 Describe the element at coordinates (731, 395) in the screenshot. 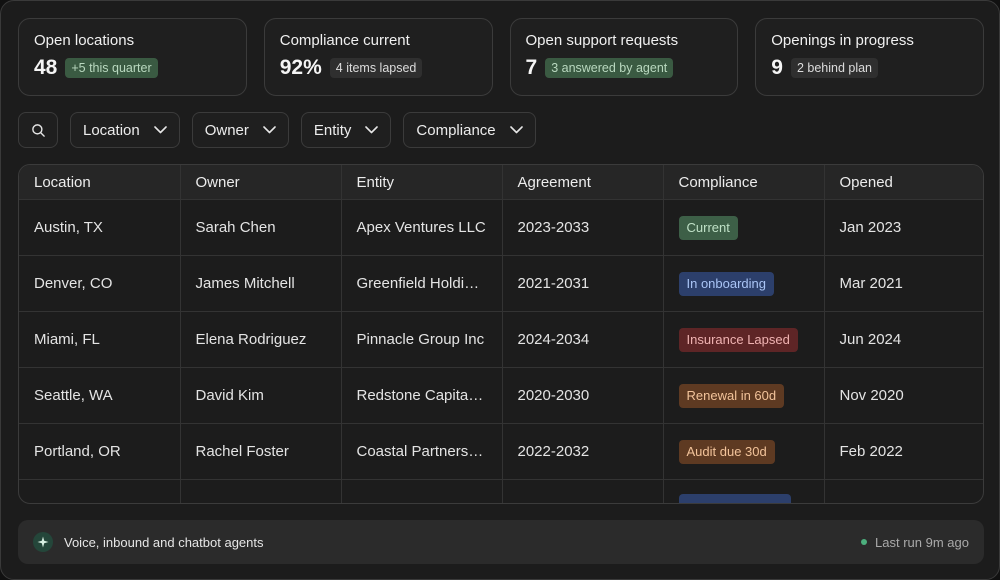

I see `compliance-status-badge: Renewal in 60d` at that location.